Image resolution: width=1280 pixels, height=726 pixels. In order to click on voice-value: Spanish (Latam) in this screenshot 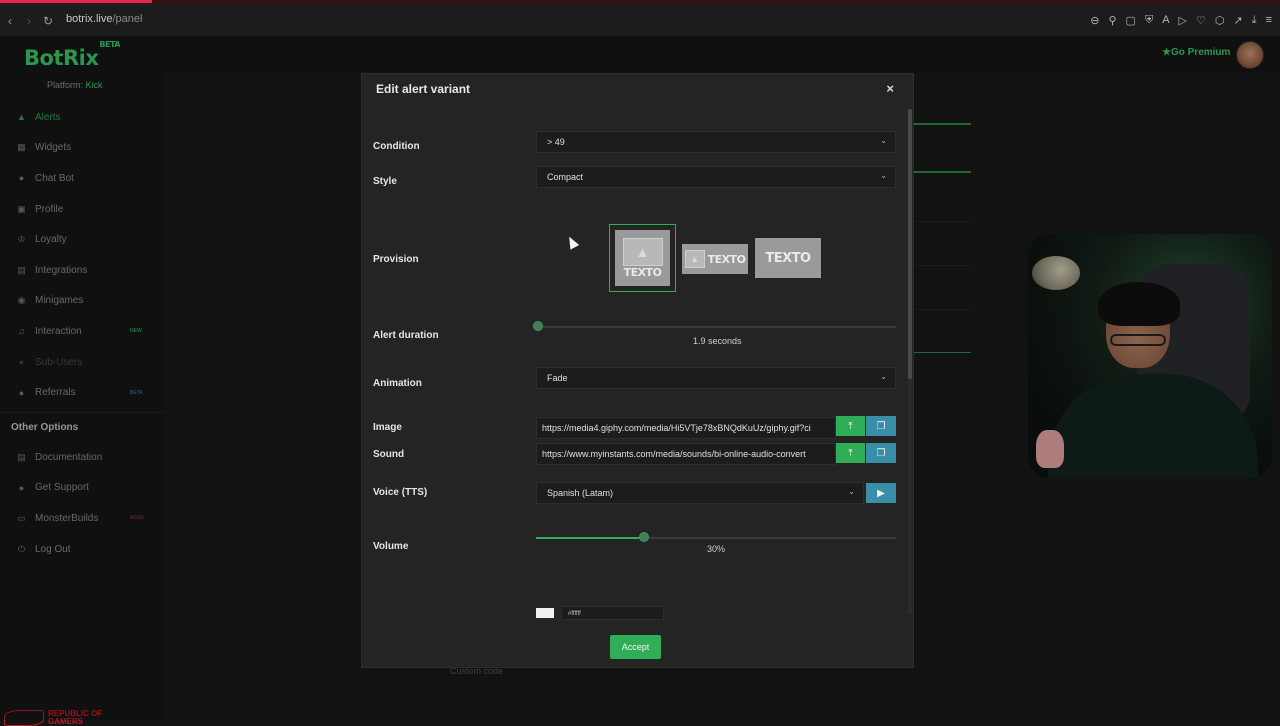, I will do `click(580, 493)`.